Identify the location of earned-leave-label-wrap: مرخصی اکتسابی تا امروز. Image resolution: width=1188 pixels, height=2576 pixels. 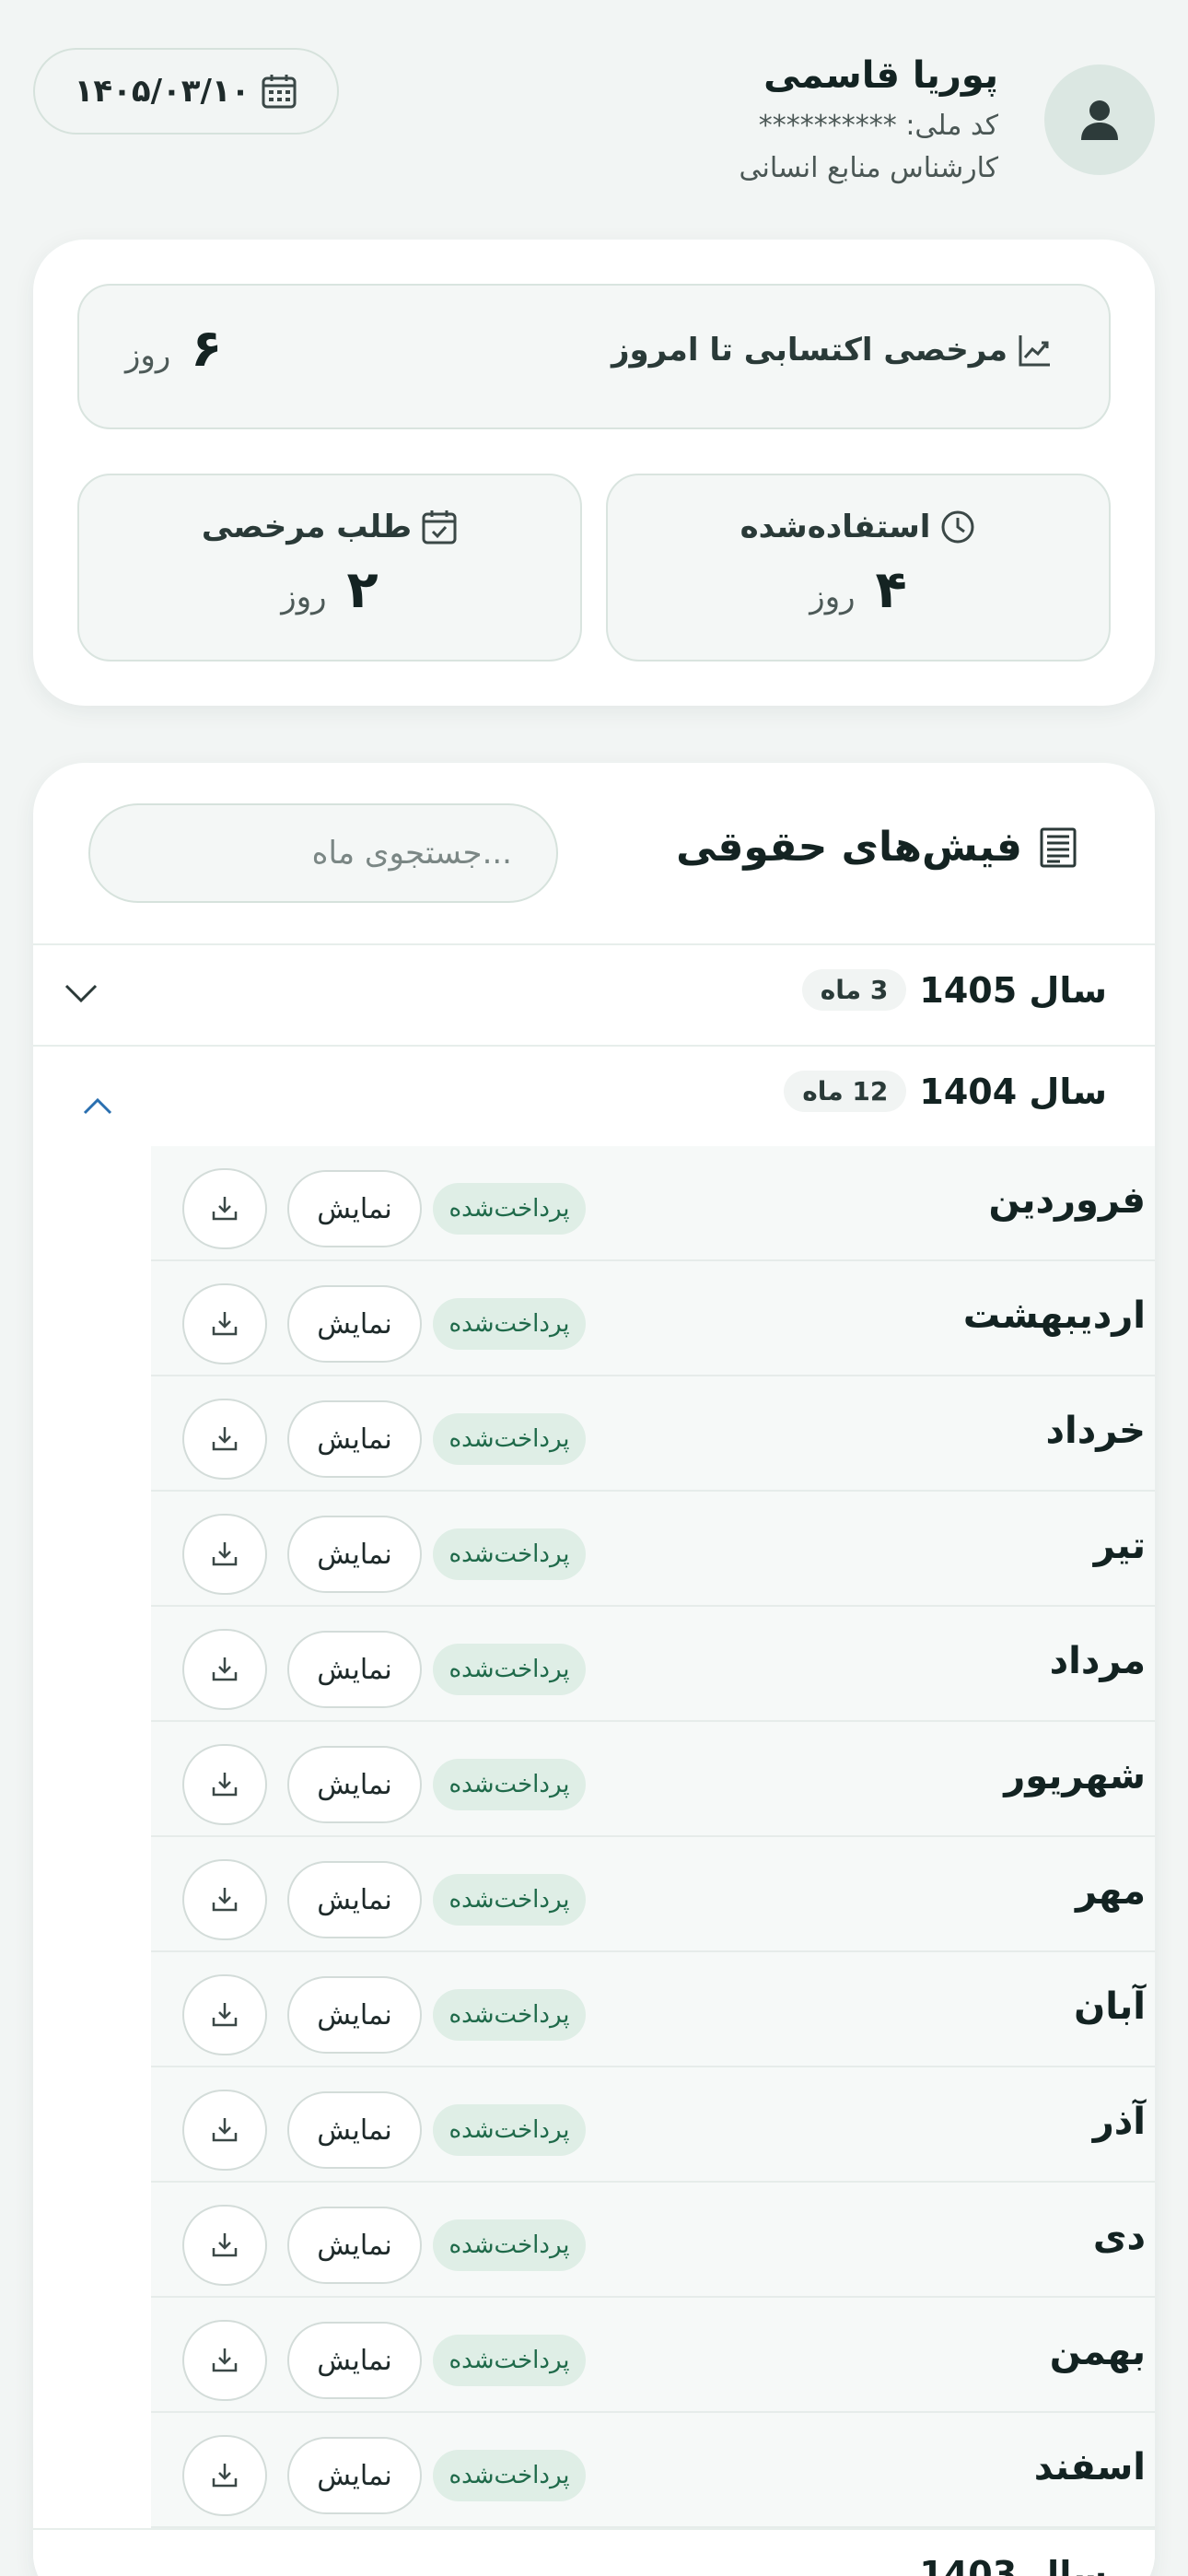
(832, 350).